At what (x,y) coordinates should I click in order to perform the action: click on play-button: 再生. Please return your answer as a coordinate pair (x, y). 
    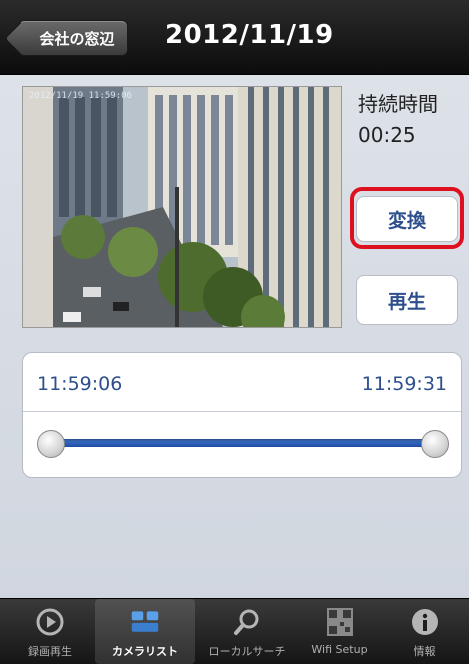
    Looking at the image, I should click on (407, 300).